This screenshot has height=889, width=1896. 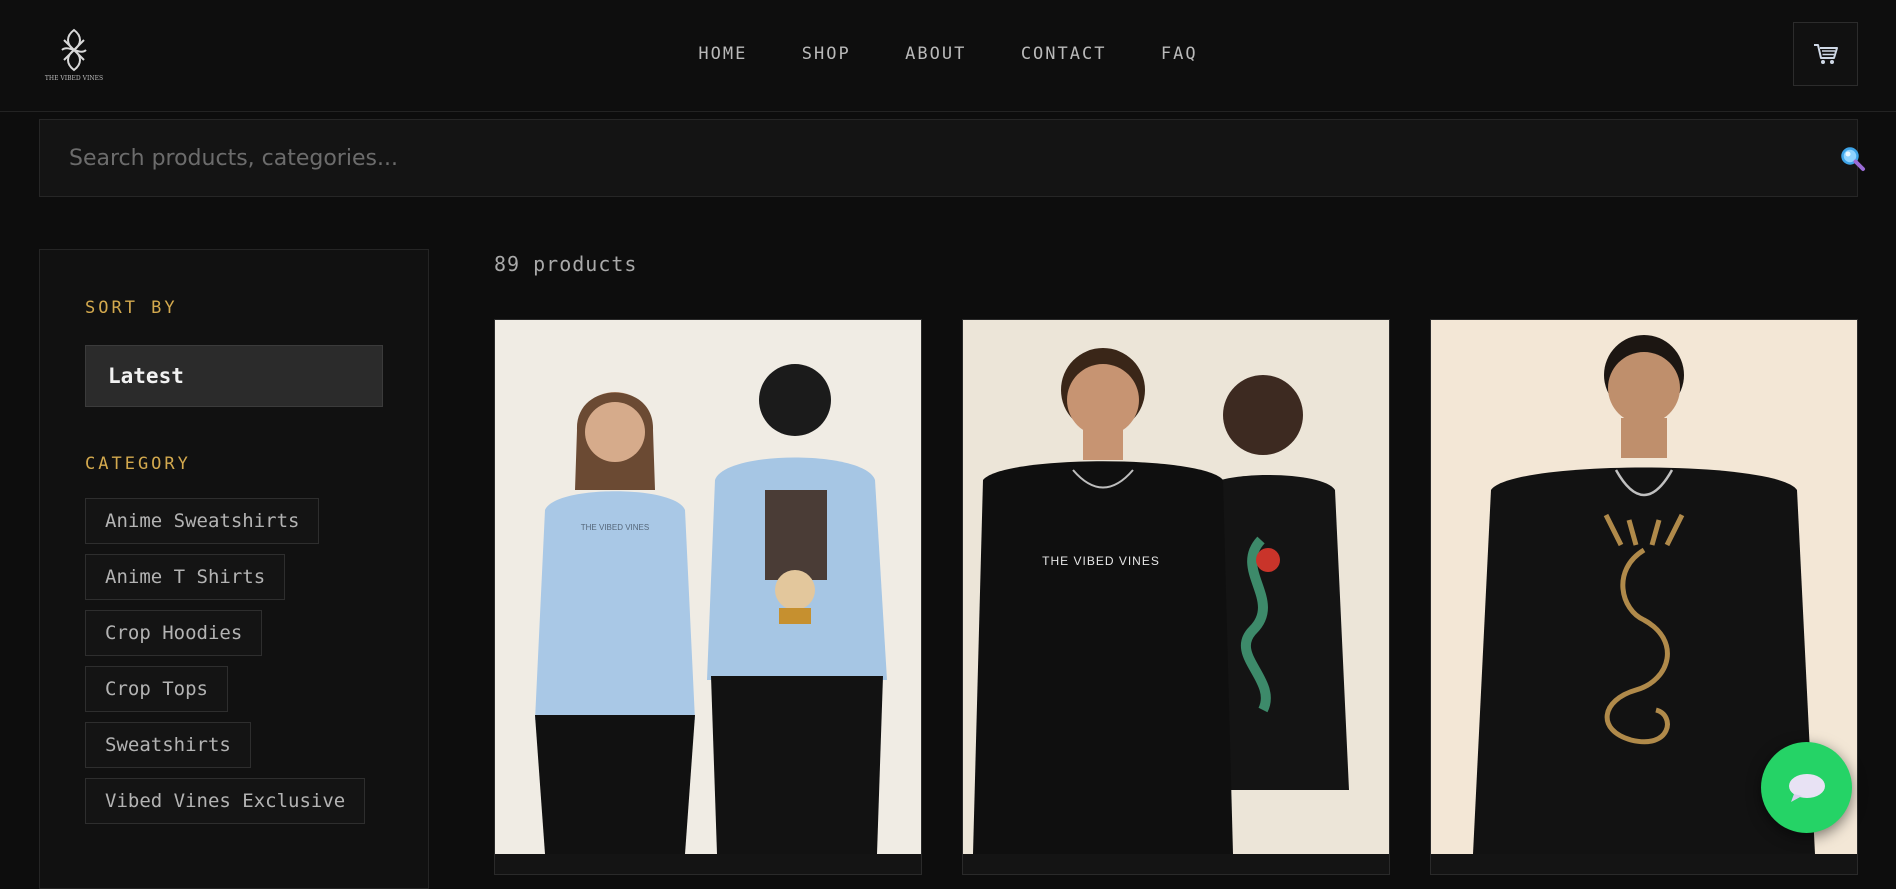 I want to click on magnifier-icon, so click(x=1853, y=159).